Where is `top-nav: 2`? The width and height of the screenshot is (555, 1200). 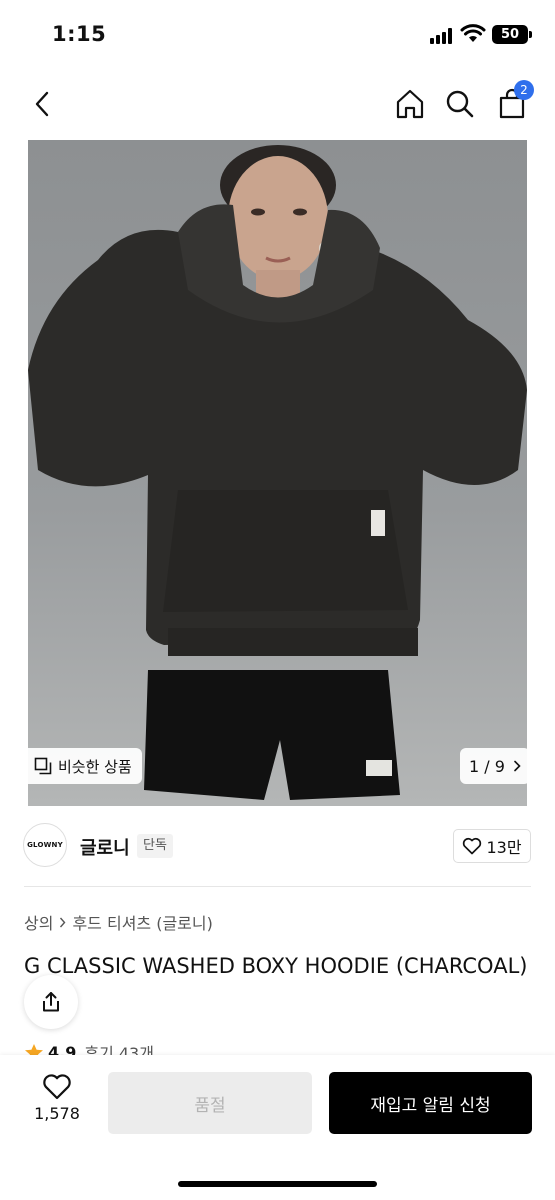 top-nav: 2 is located at coordinates (277, 105).